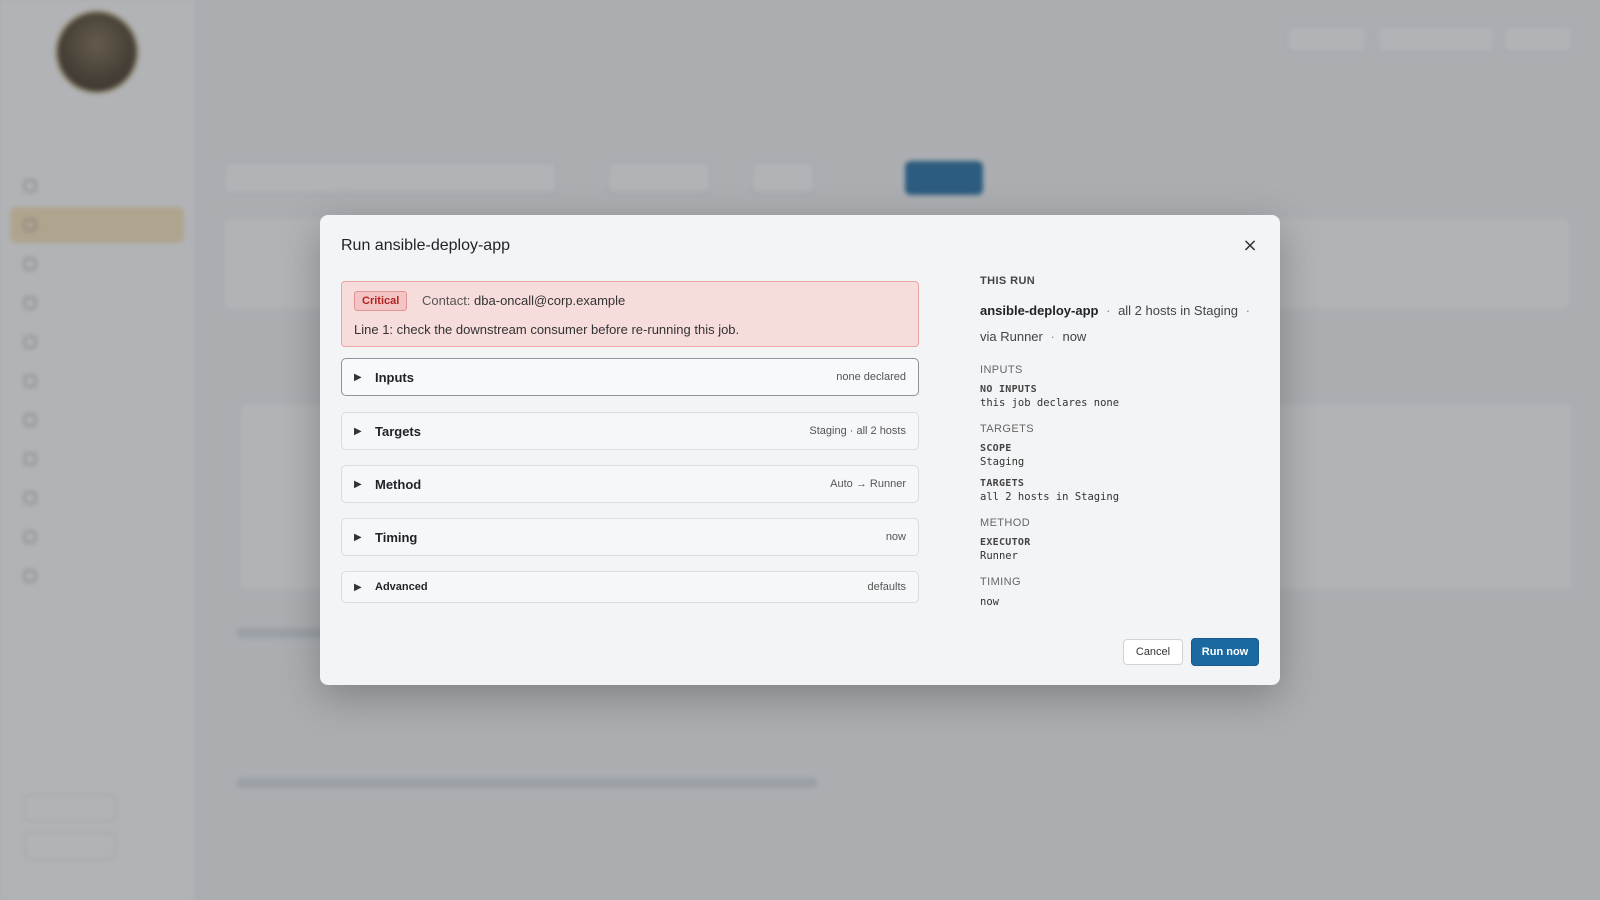 This screenshot has height=900, width=1600. What do you see at coordinates (398, 484) in the screenshot?
I see `section-label: Method` at bounding box center [398, 484].